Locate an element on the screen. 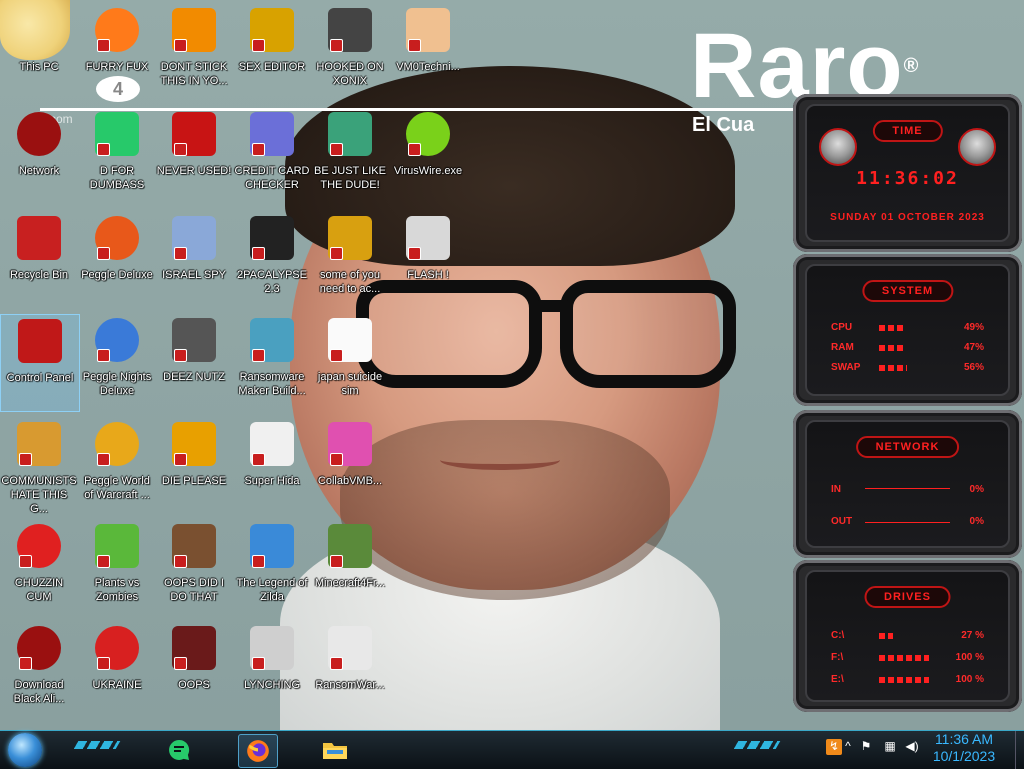  monitor-pink-icon is located at coordinates (350, 444).